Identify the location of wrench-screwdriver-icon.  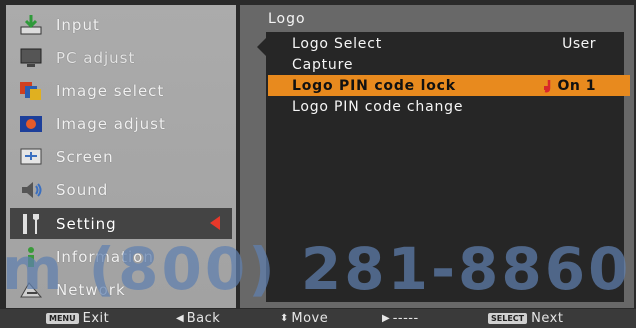
(31, 224).